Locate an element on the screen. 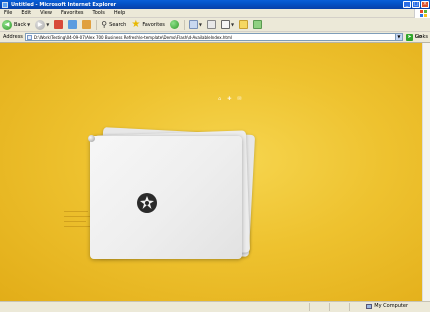 The height and width of the screenshot is (312, 430). menu-file: File is located at coordinates (8, 13).